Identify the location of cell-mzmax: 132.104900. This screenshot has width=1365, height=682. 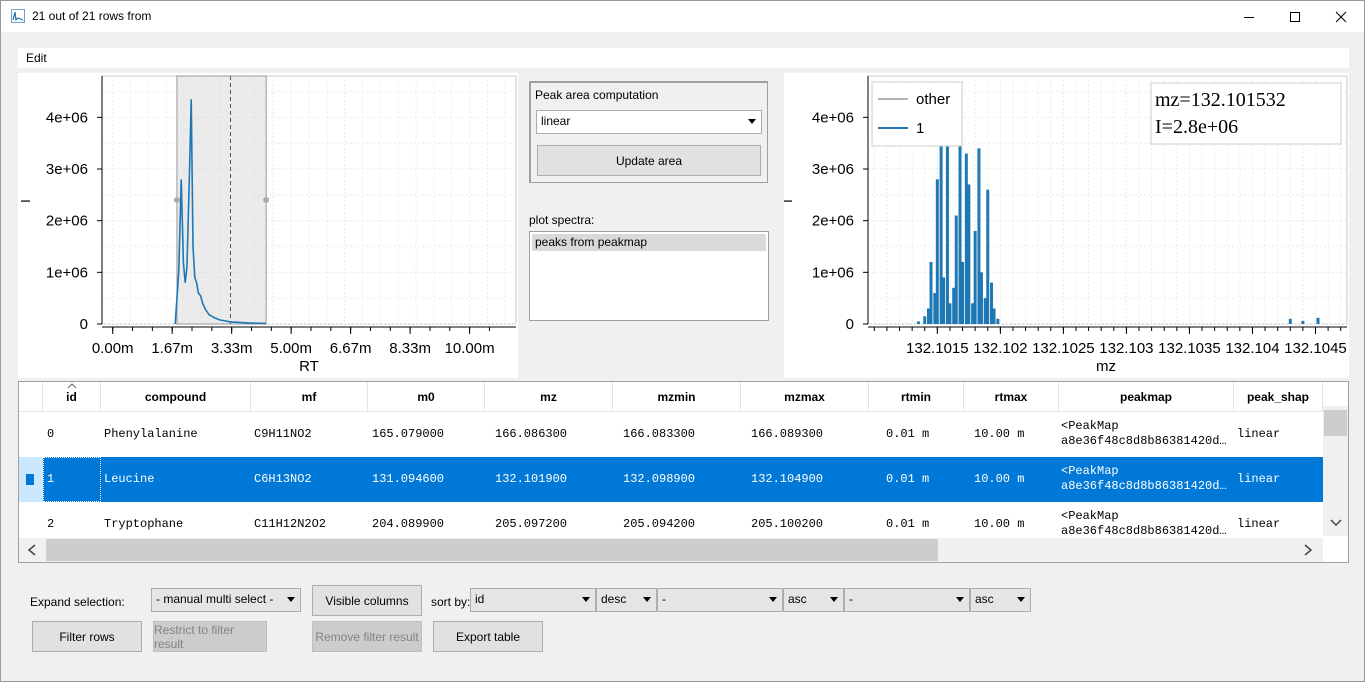
(787, 479).